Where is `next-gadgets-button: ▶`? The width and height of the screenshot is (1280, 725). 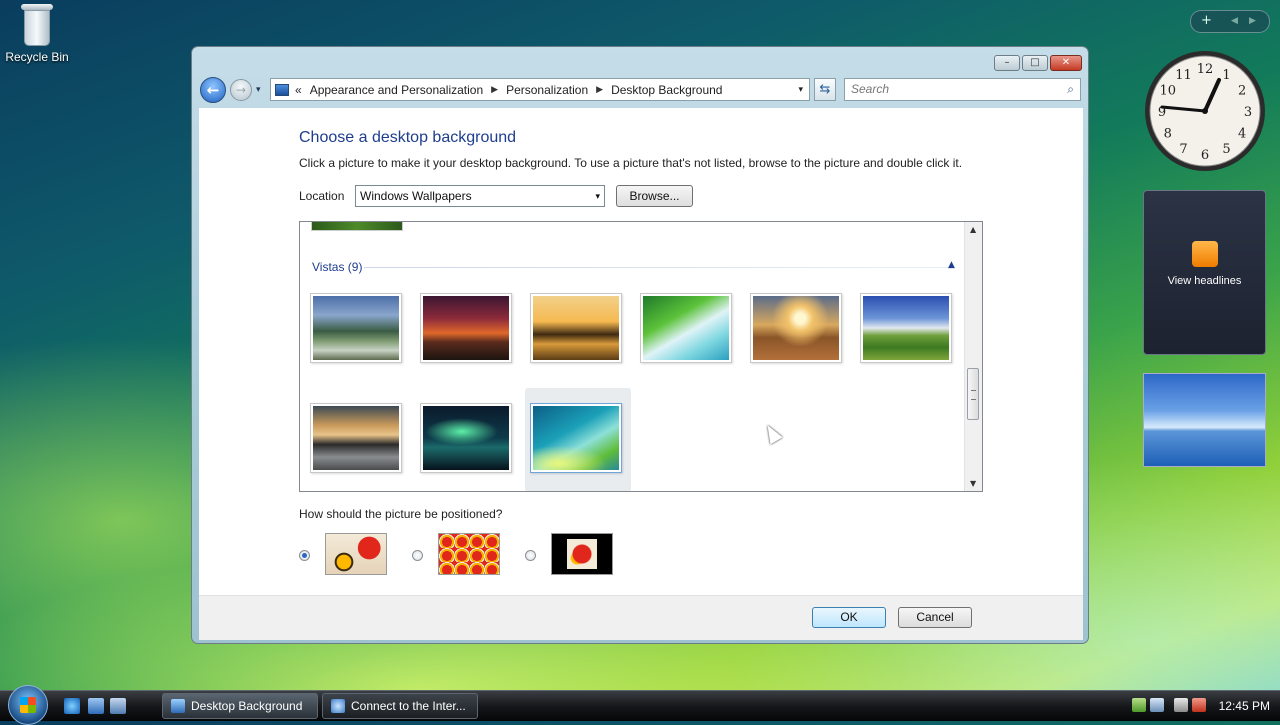 next-gadgets-button: ▶ is located at coordinates (1252, 21).